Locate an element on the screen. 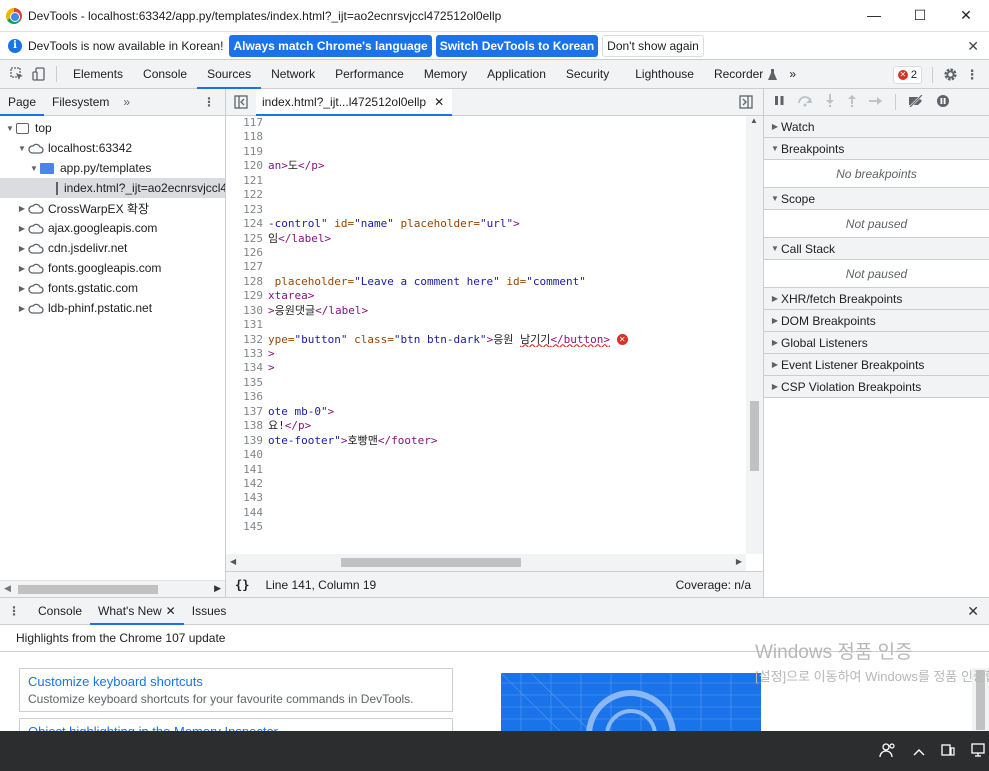  tab-application: Application is located at coordinates (516, 74).